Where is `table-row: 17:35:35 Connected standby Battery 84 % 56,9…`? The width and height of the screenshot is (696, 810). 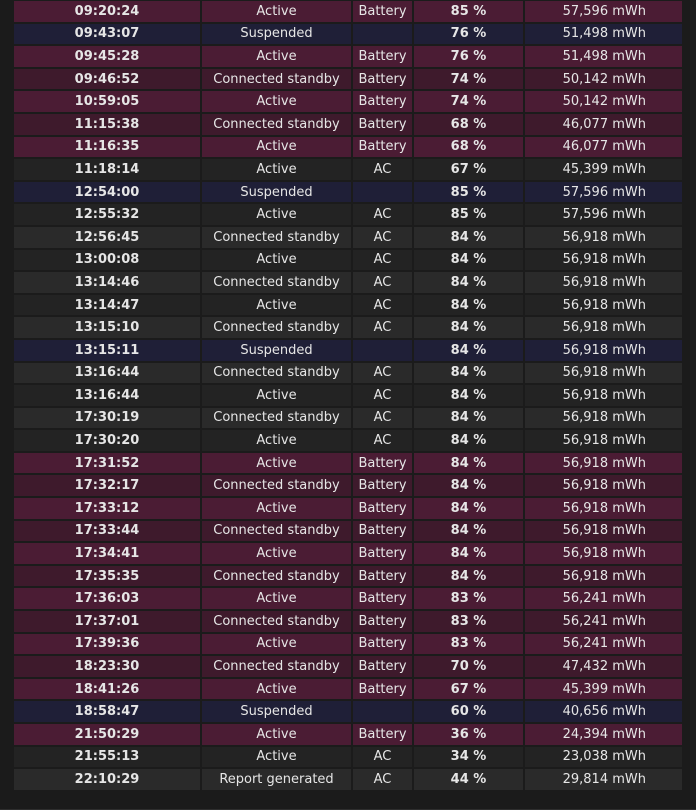
table-row: 17:35:35 Connected standby Battery 84 % 56,9… is located at coordinates (348, 576).